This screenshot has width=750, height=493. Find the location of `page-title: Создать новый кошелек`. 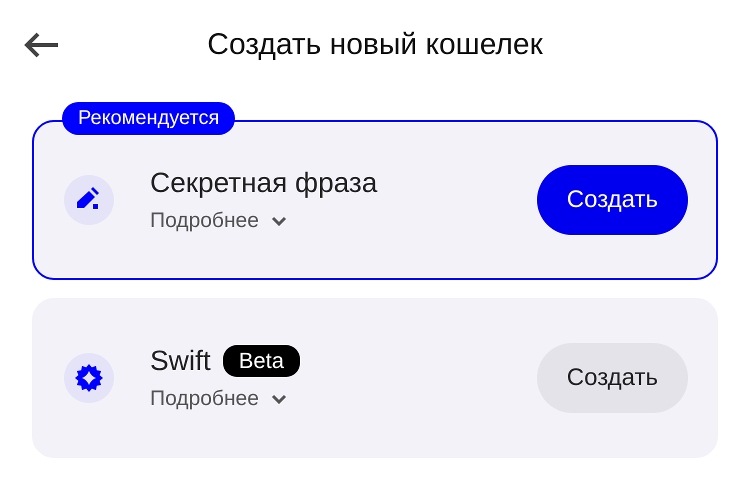

page-title: Создать новый кошелек is located at coordinates (375, 45).